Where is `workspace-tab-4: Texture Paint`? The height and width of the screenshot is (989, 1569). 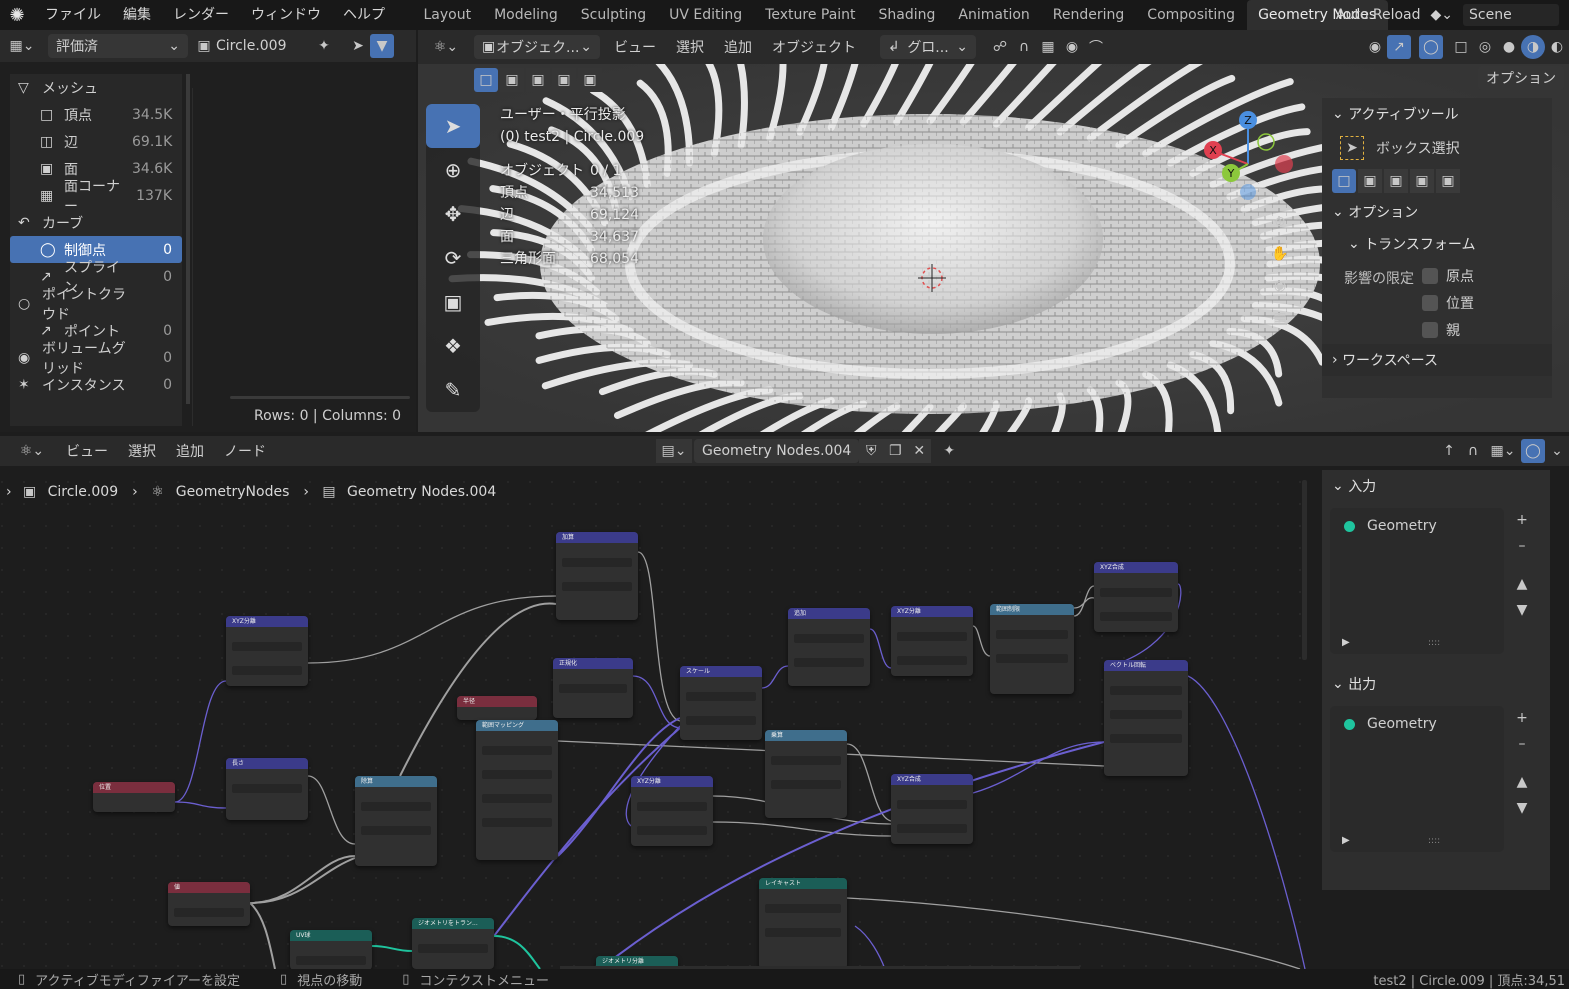
workspace-tab-4: Texture Paint is located at coordinates (810, 15).